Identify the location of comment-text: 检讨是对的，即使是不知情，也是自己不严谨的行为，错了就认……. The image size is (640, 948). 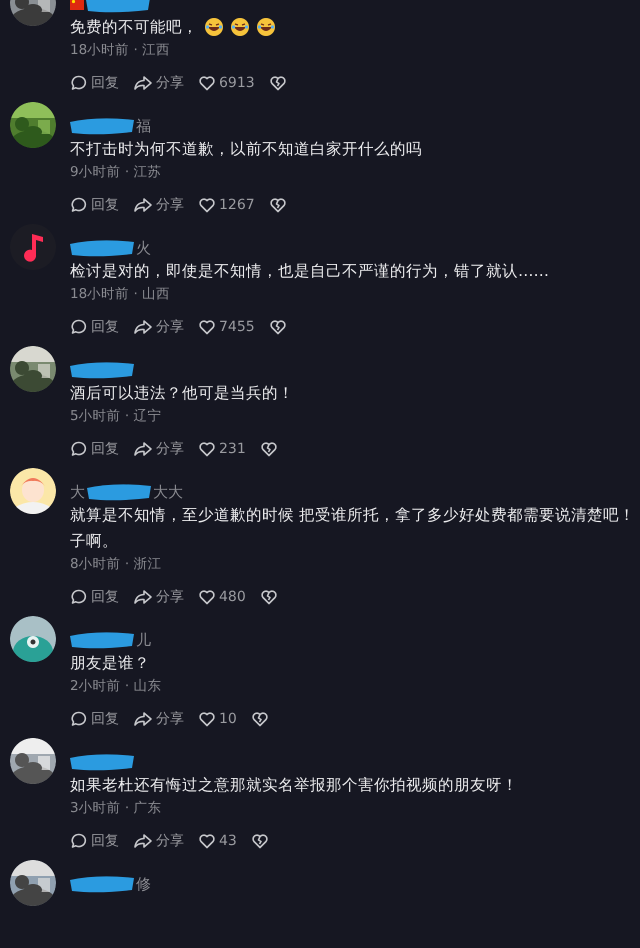
(309, 271).